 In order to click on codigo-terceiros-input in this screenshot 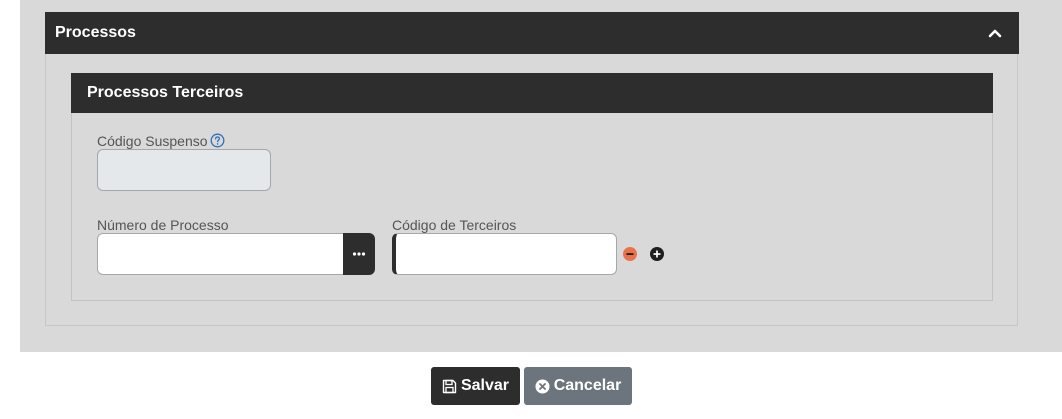, I will do `click(504, 254)`.